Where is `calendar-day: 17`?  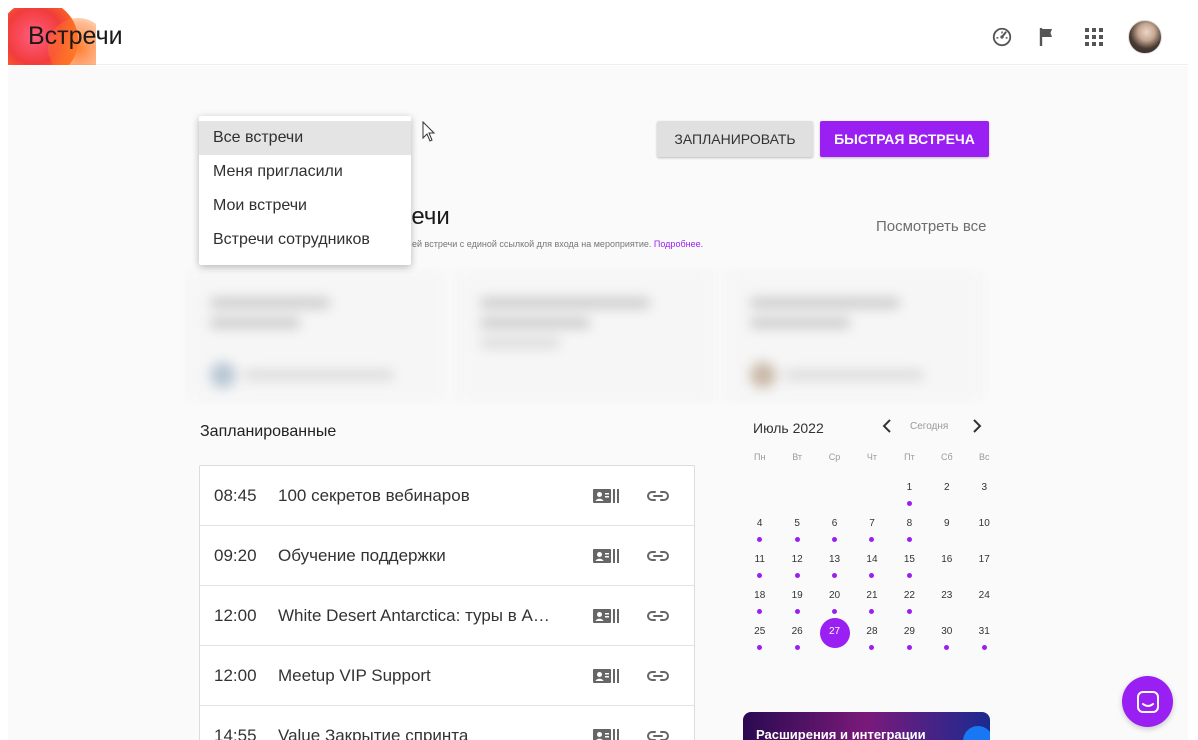
calendar-day: 17 is located at coordinates (984, 564).